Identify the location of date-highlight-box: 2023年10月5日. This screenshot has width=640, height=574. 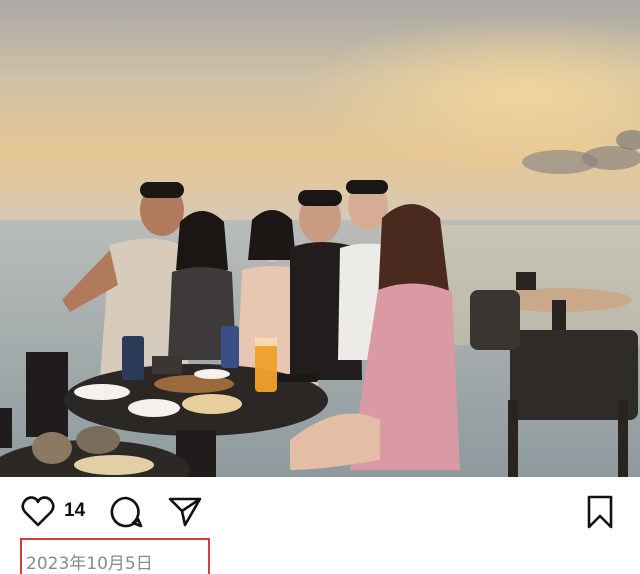
(115, 556).